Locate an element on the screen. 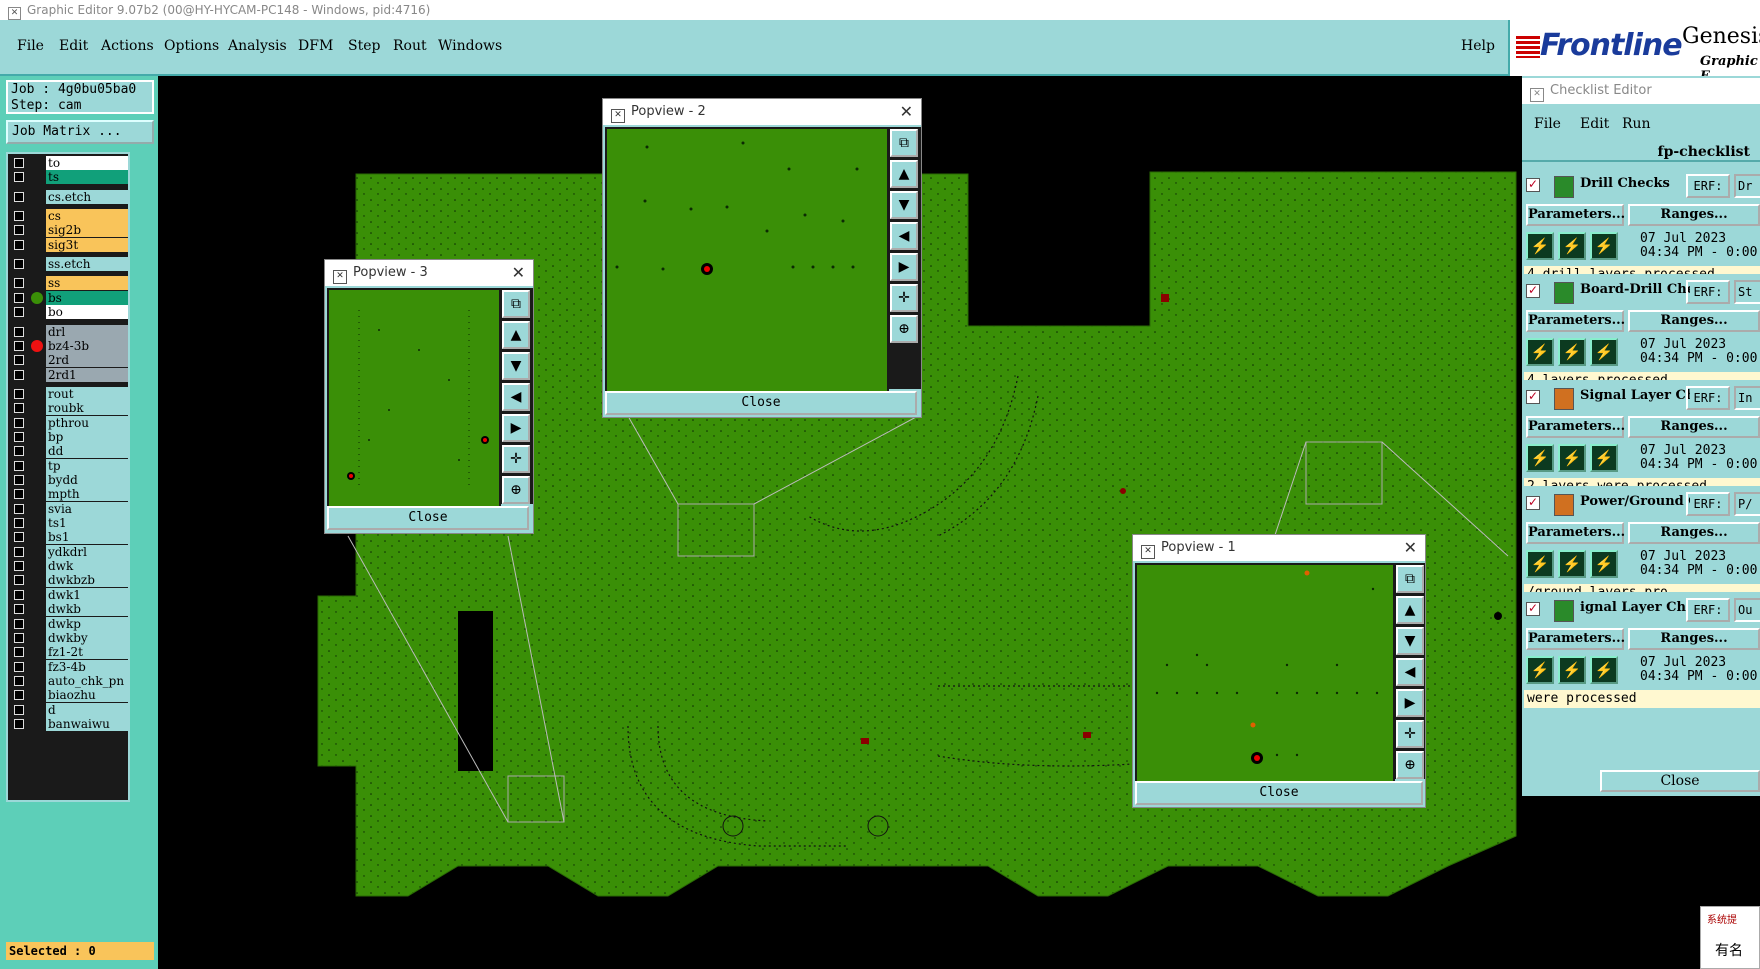 This screenshot has height=969, width=1760. menu-dfm: DFM is located at coordinates (315, 46).